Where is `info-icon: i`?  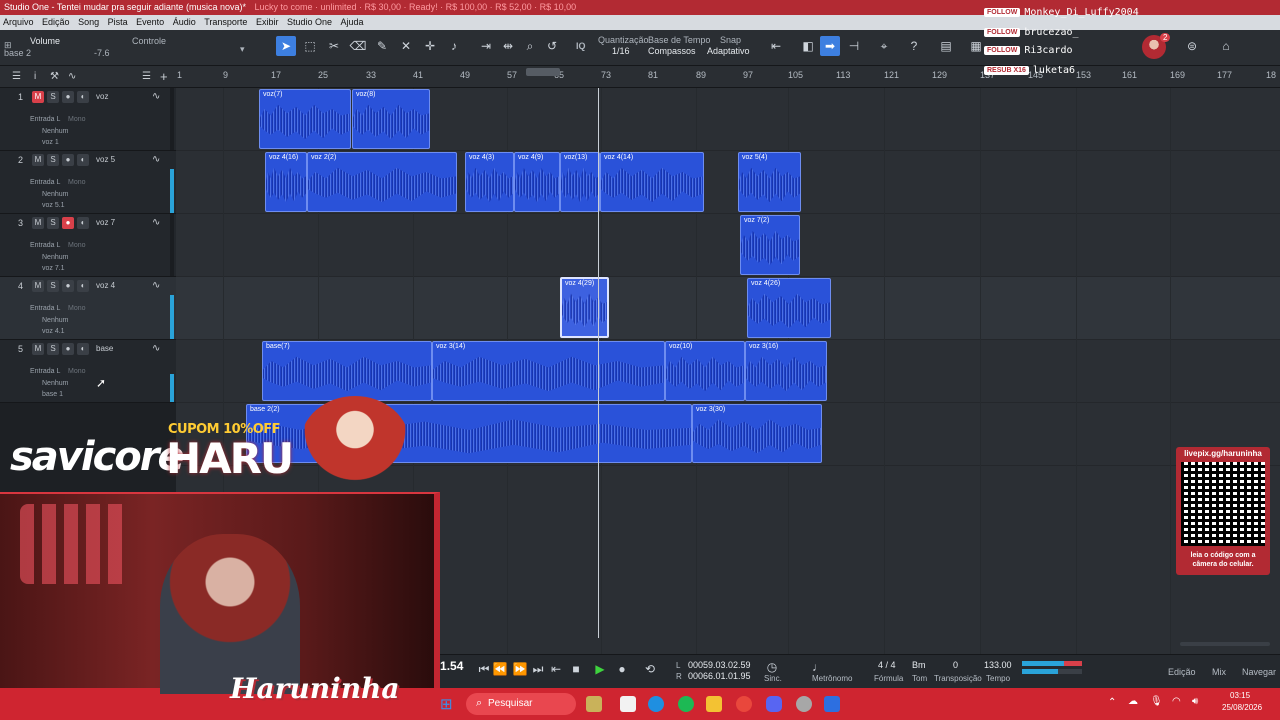
info-icon: i is located at coordinates (35, 76).